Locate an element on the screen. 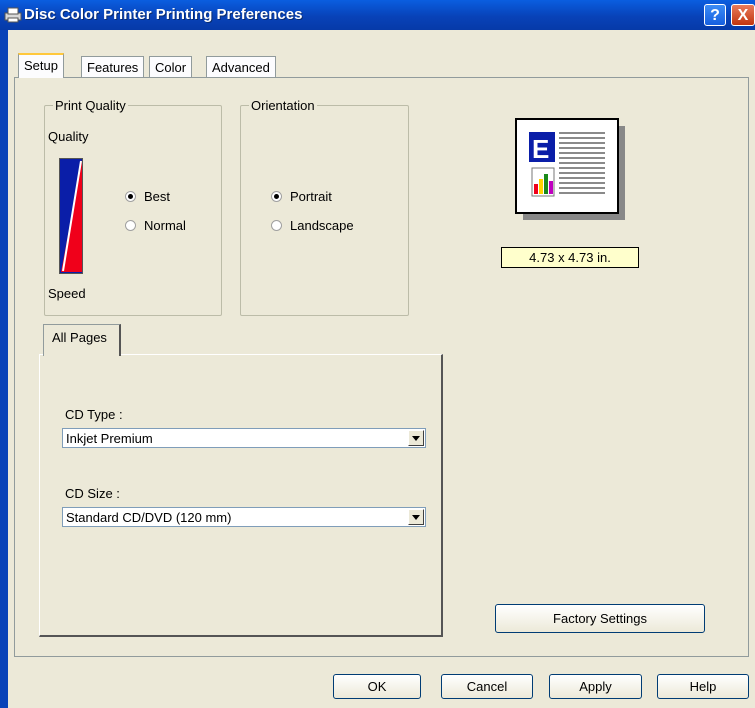 The width and height of the screenshot is (755, 708). landscape-radio: Landscape is located at coordinates (312, 225).